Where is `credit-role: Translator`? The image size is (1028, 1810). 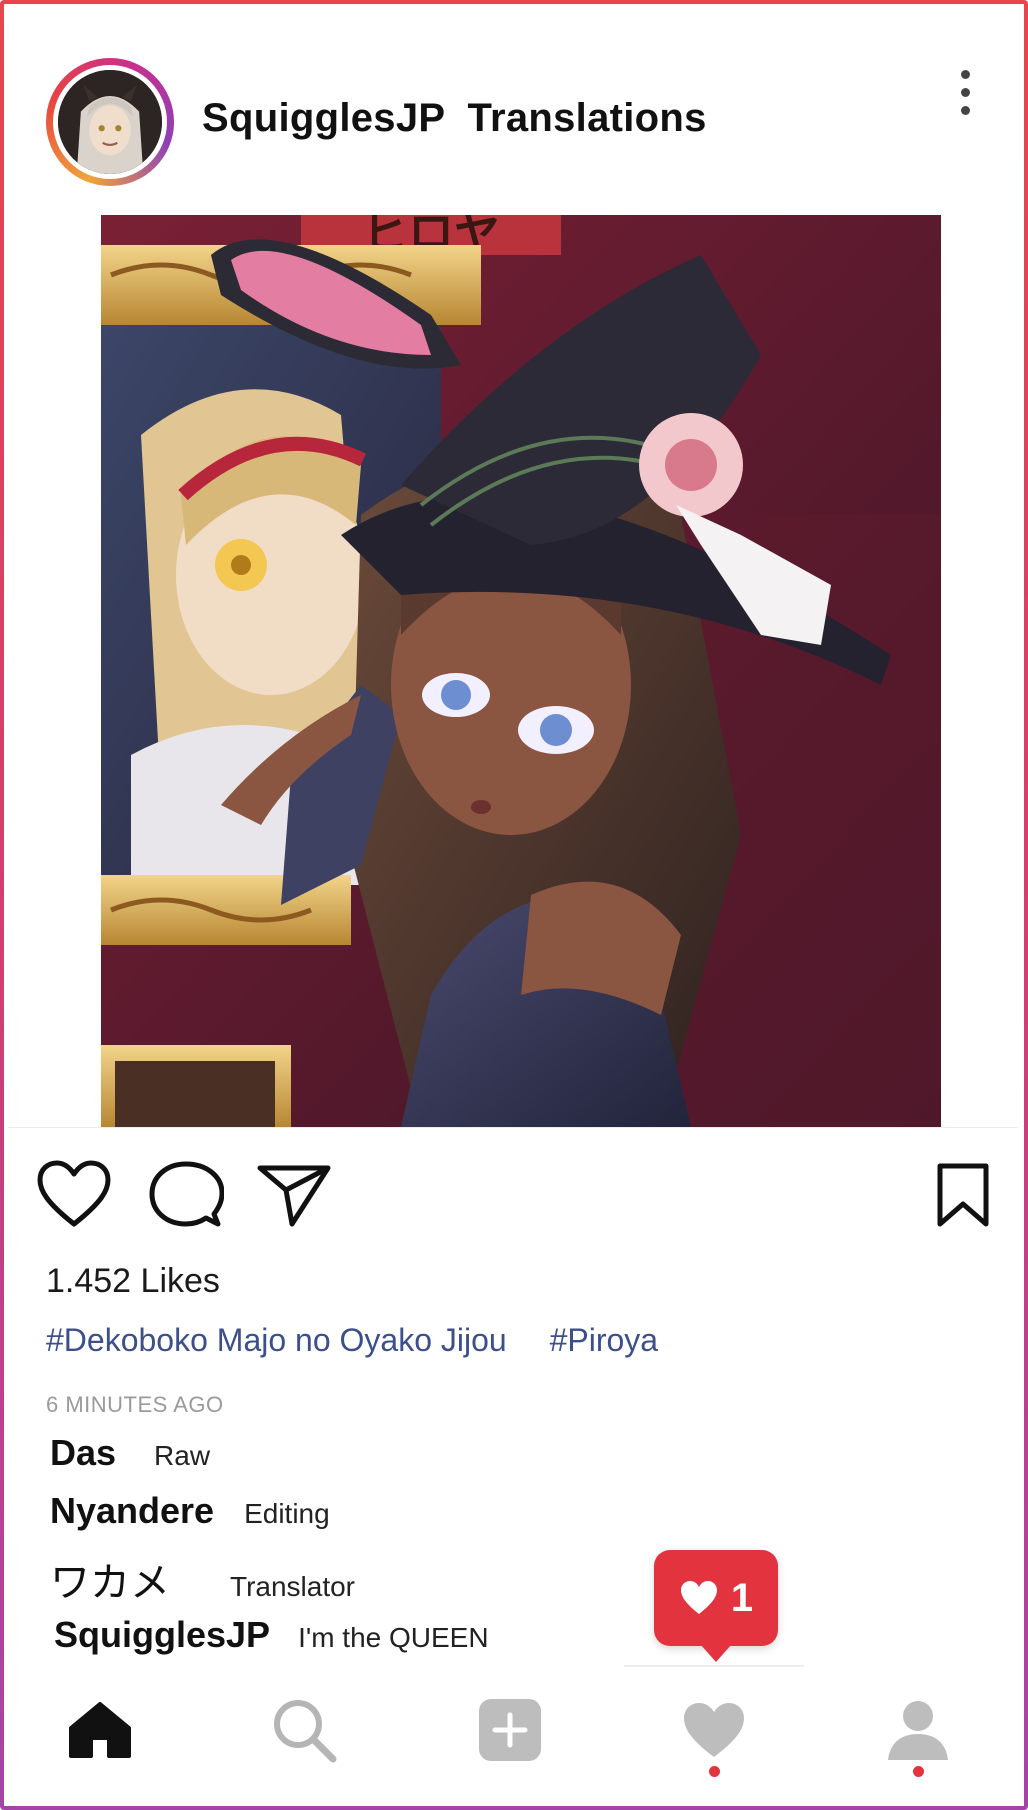 credit-role: Translator is located at coordinates (293, 1586).